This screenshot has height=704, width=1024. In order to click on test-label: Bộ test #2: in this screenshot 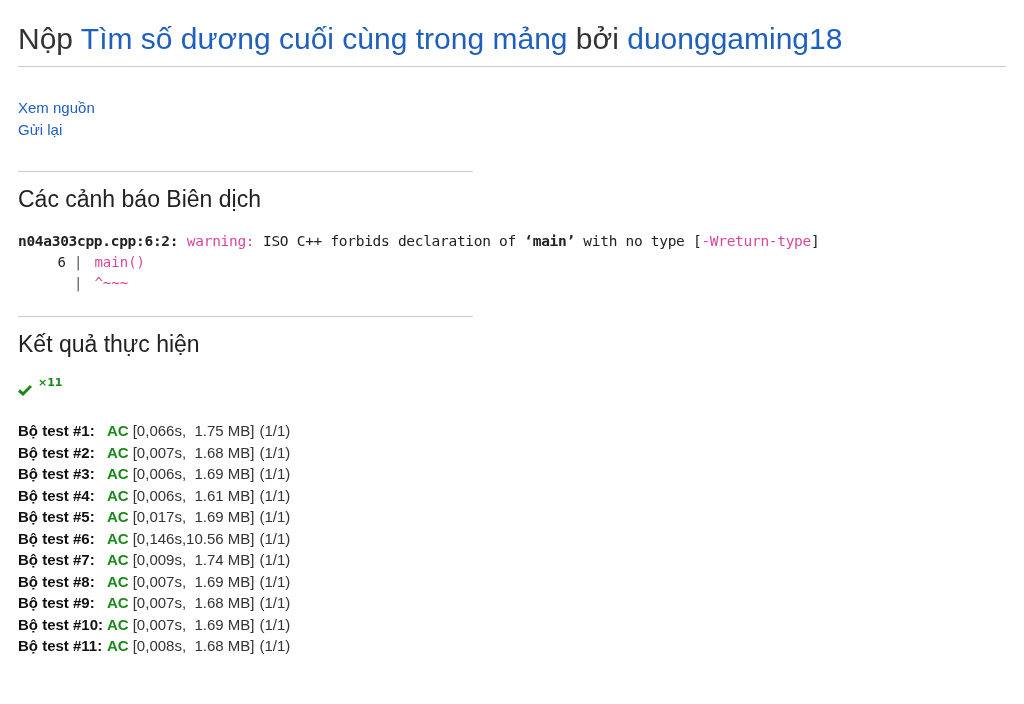, I will do `click(57, 452)`.